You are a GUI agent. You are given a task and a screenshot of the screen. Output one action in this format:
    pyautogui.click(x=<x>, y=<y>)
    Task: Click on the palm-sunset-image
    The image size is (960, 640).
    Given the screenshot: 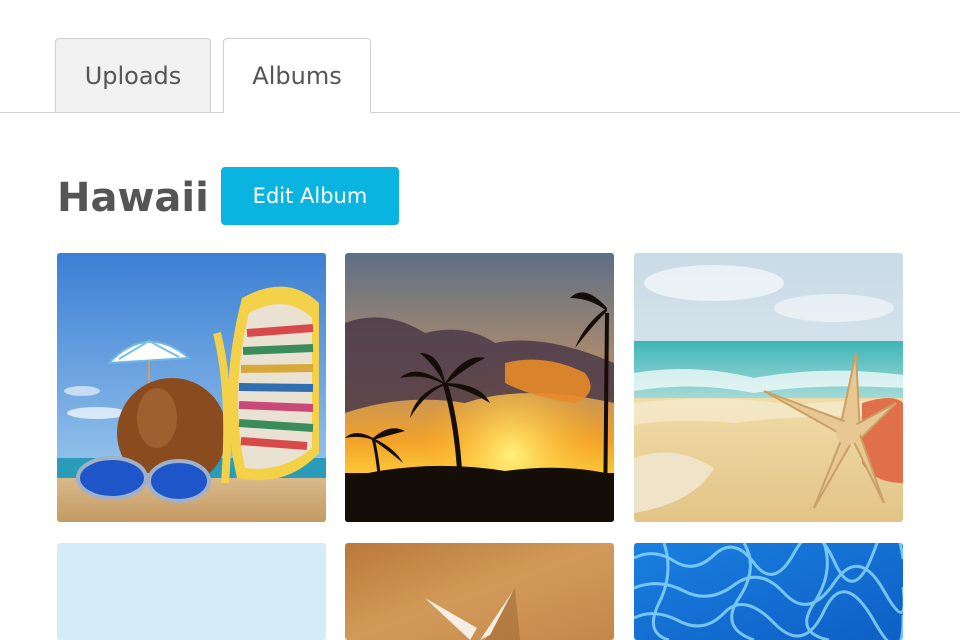 What is the action you would take?
    pyautogui.click(x=479, y=387)
    